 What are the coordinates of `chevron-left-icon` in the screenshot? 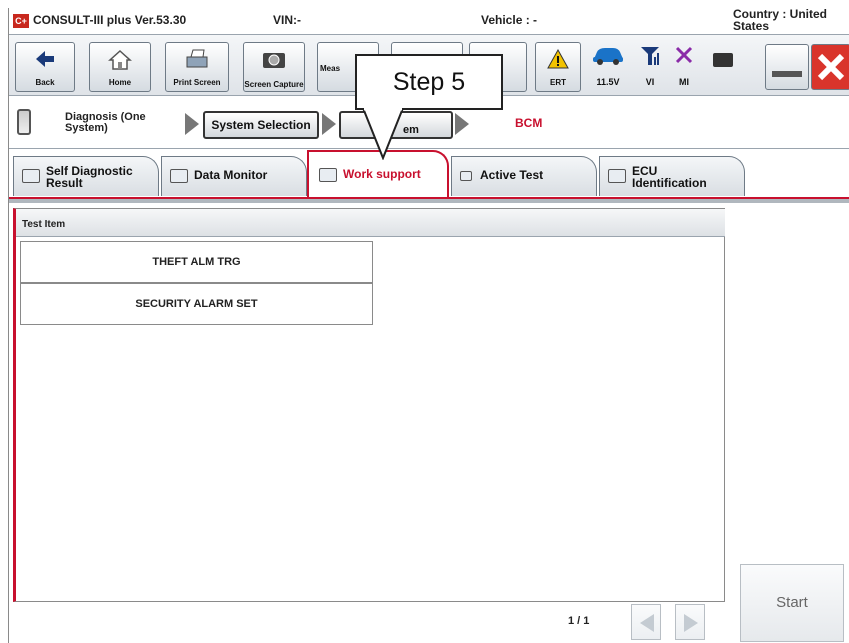 It's located at (647, 623).